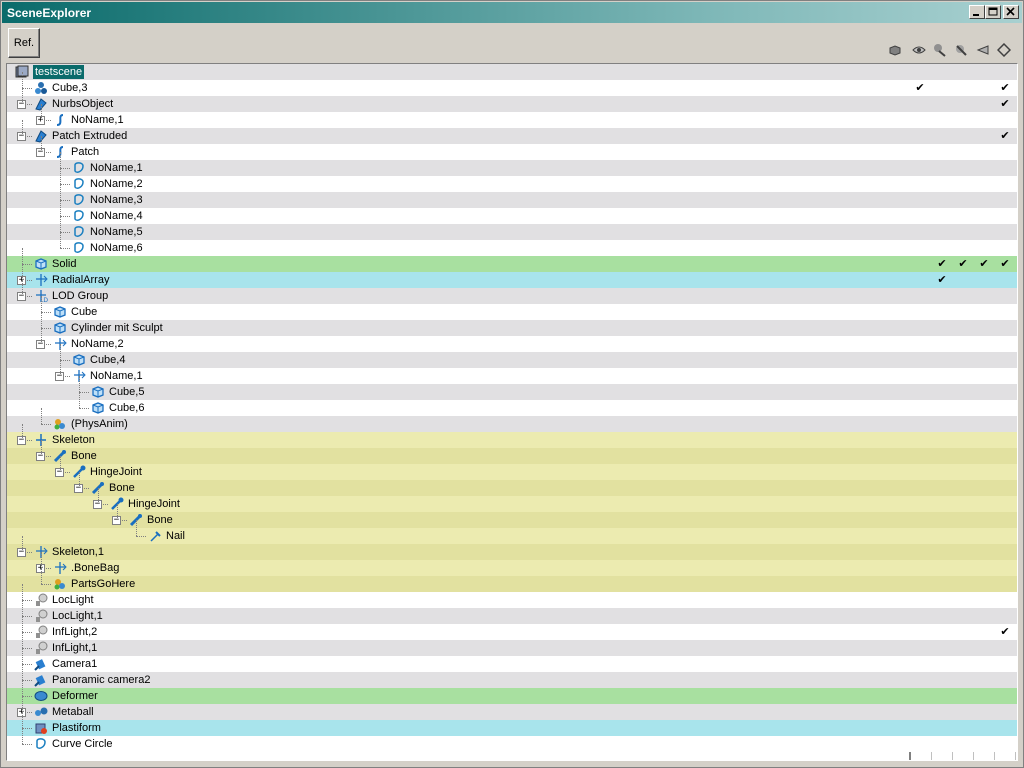 This screenshot has width=1024, height=768. I want to click on tree-row: Cylinder mit Sculpt, so click(512, 328).